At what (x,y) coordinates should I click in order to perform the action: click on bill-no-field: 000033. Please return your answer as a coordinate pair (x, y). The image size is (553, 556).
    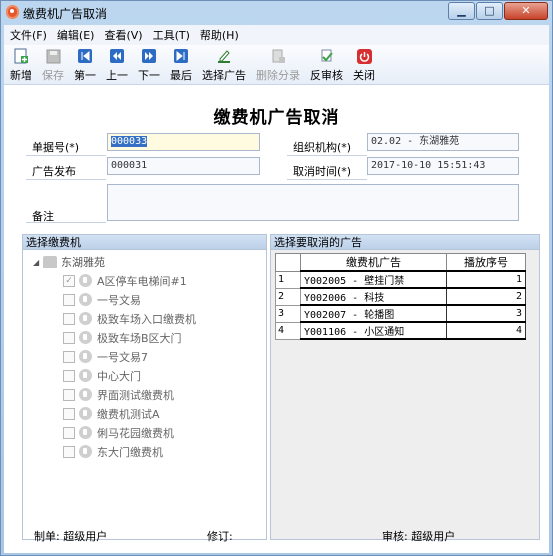
    Looking at the image, I should click on (183, 142).